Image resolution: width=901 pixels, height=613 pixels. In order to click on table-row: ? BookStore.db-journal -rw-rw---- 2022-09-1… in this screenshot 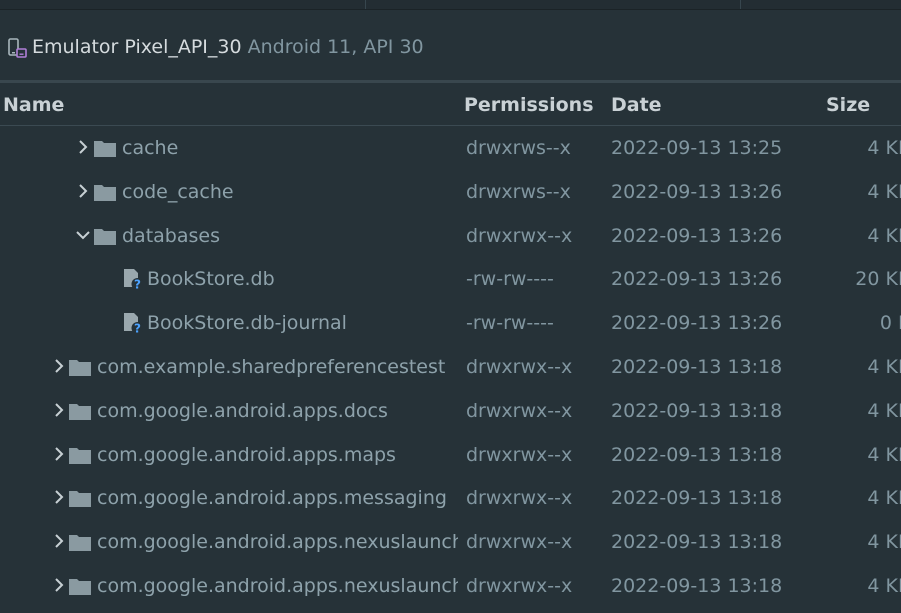, I will do `click(450, 323)`.